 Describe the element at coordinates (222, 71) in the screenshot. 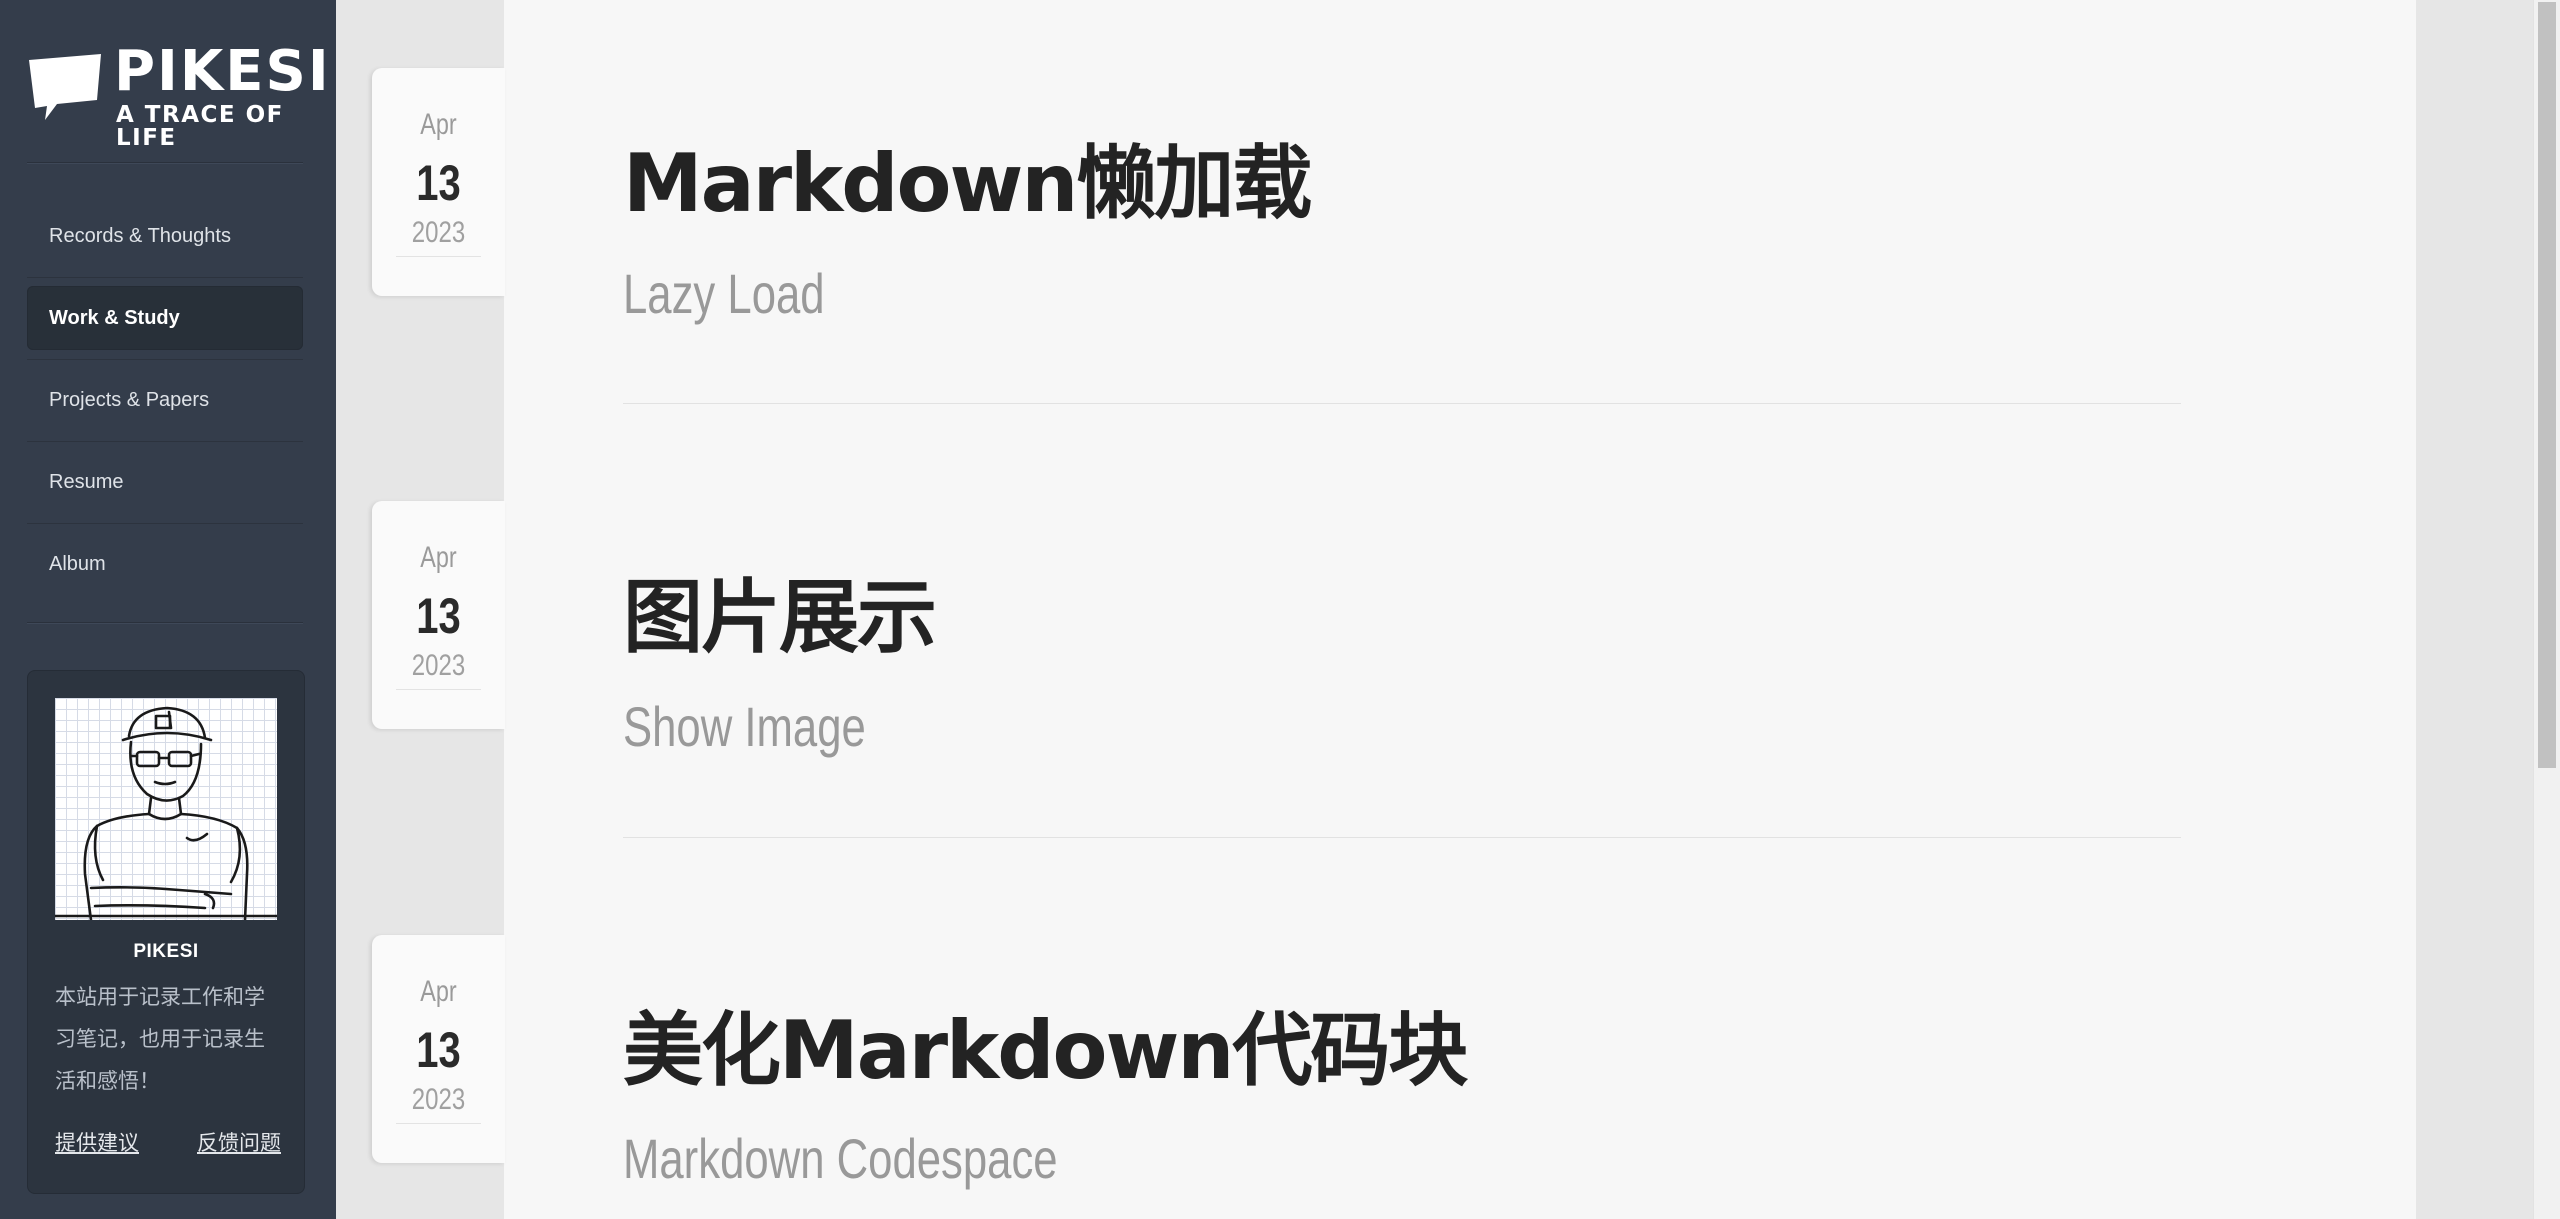

I see `site-name: PIKESI` at that location.